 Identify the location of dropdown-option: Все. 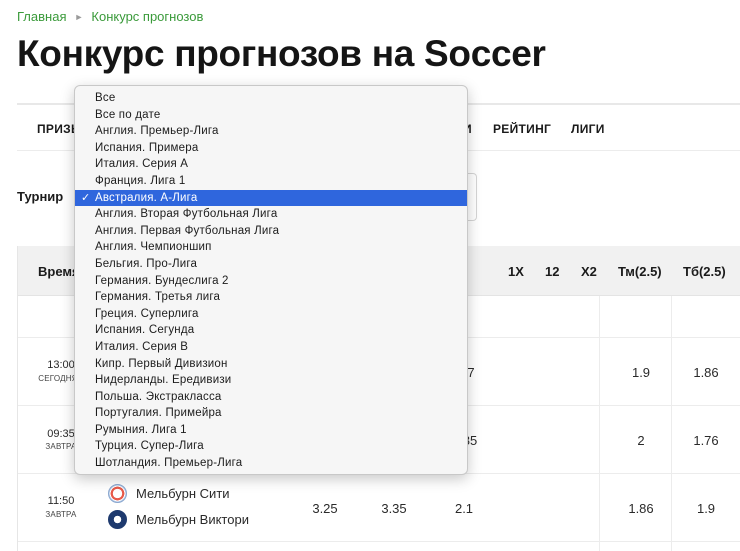
(271, 98).